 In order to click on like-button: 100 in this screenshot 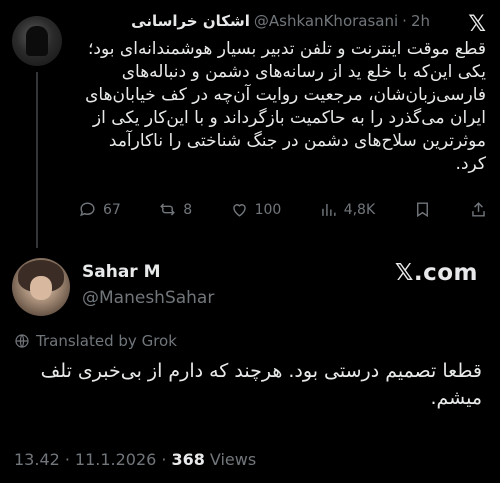, I will do `click(256, 209)`.